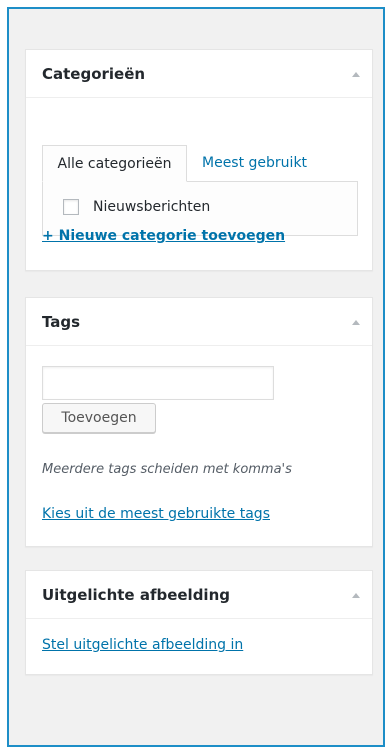  What do you see at coordinates (136, 594) in the screenshot?
I see `featured-image-title: Uitgelichte afbeelding` at bounding box center [136, 594].